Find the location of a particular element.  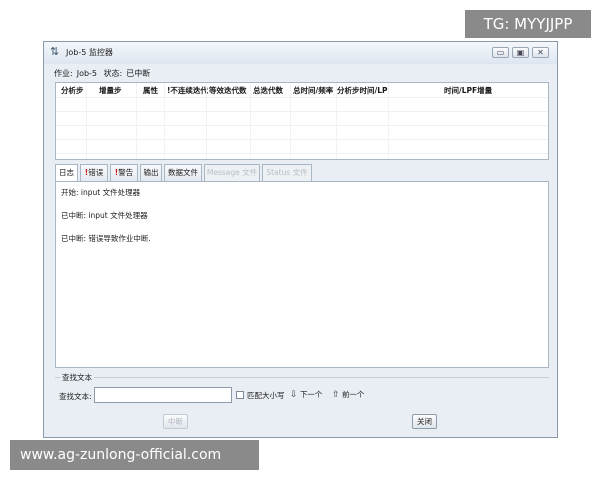

find-next-button: ⇩ 下一个 is located at coordinates (306, 394).